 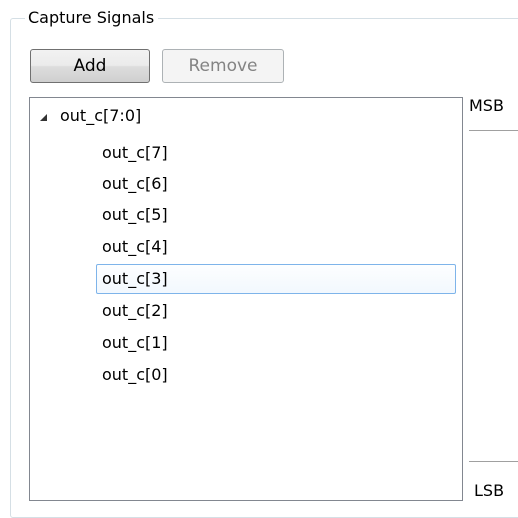 I want to click on tree-item-out-c-3: out_c[3], so click(x=276, y=279).